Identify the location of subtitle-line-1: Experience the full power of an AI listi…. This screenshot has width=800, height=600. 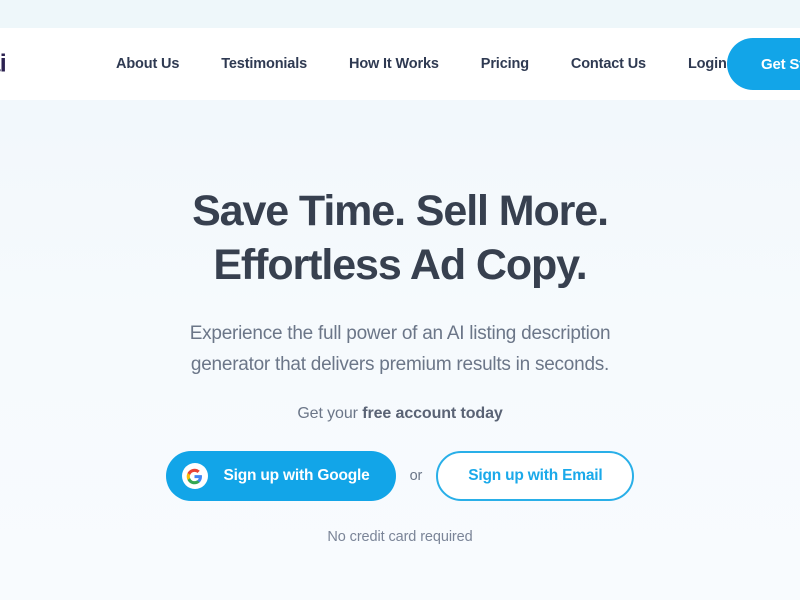
(400, 333).